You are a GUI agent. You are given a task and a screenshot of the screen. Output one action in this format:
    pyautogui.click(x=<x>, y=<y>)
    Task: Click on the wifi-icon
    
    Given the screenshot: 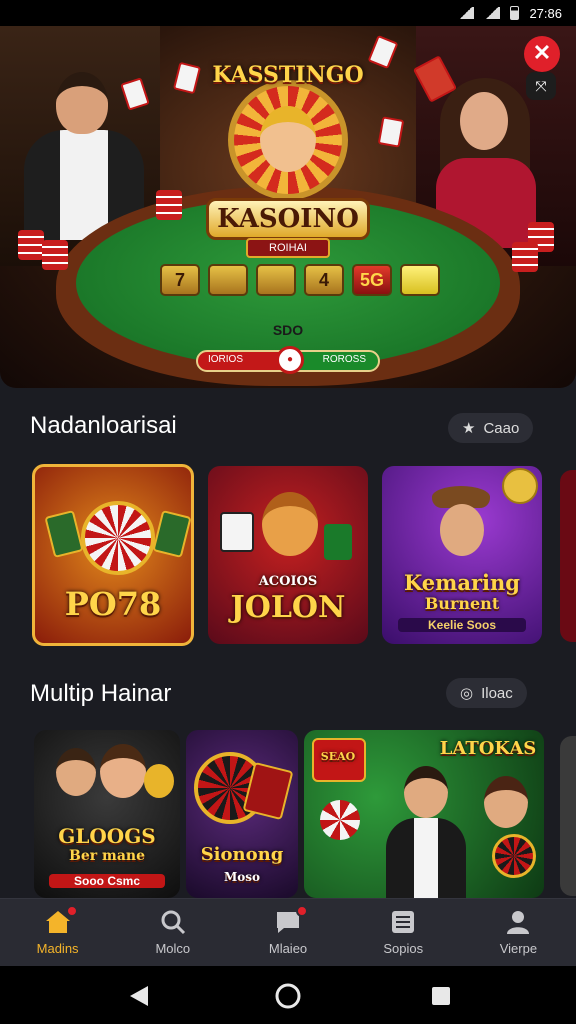 What is the action you would take?
    pyautogui.click(x=466, y=13)
    